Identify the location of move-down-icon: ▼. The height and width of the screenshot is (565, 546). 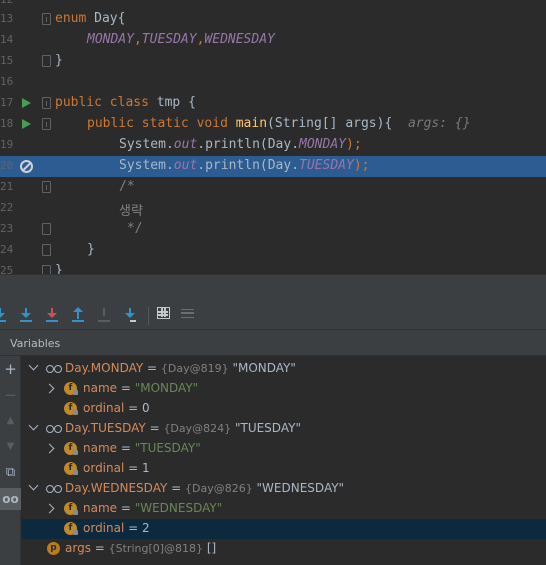
(10, 447).